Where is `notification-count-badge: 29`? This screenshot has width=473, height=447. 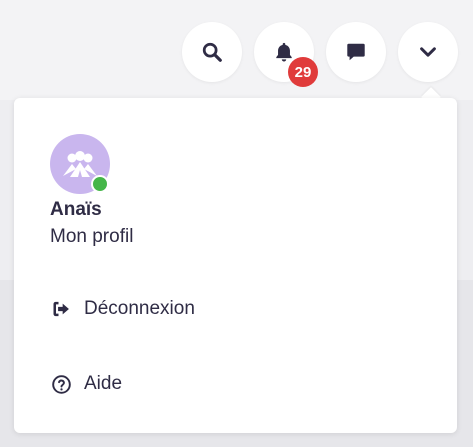
notification-count-badge: 29 is located at coordinates (303, 72).